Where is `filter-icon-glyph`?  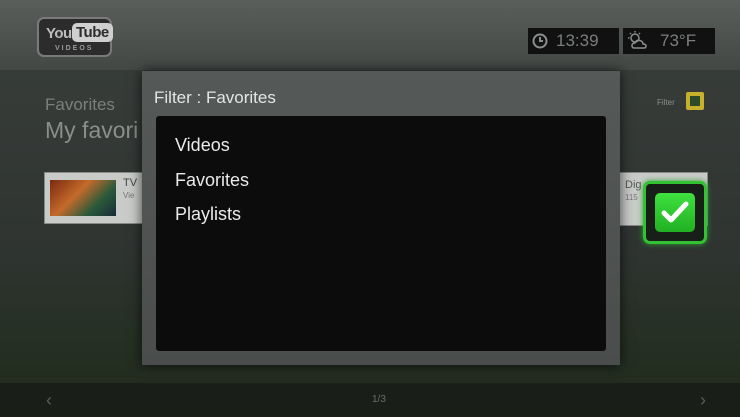
filter-icon-glyph is located at coordinates (695, 101).